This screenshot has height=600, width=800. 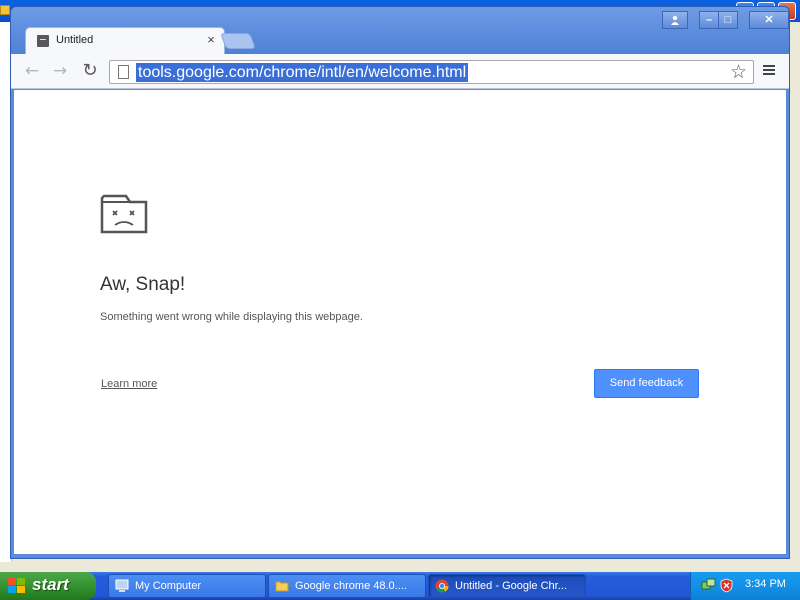 What do you see at coordinates (765, 584) in the screenshot?
I see `clock: 3:34 PM` at bounding box center [765, 584].